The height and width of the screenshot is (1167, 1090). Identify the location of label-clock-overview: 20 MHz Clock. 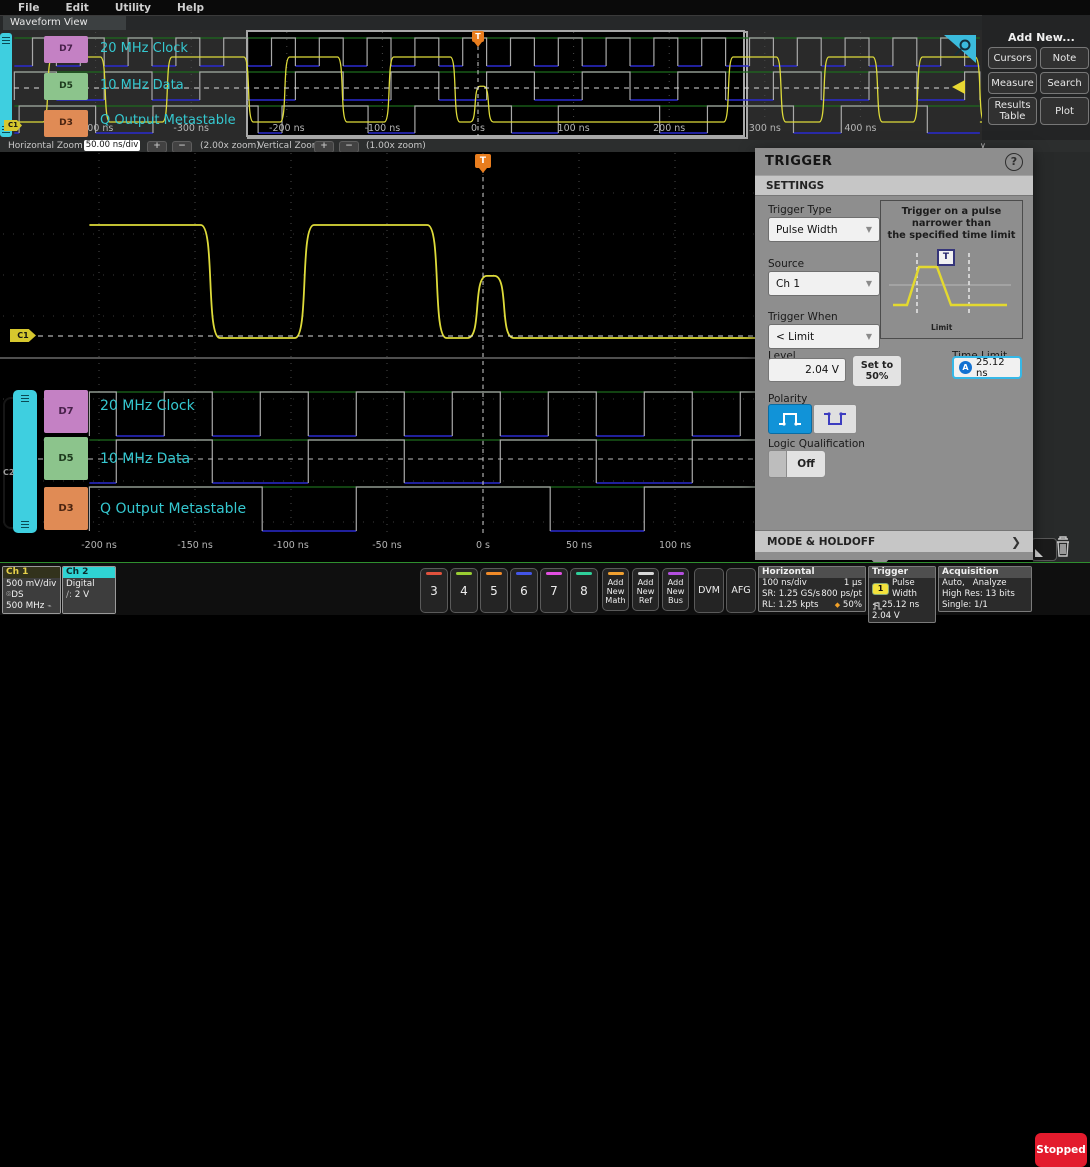
(144, 48).